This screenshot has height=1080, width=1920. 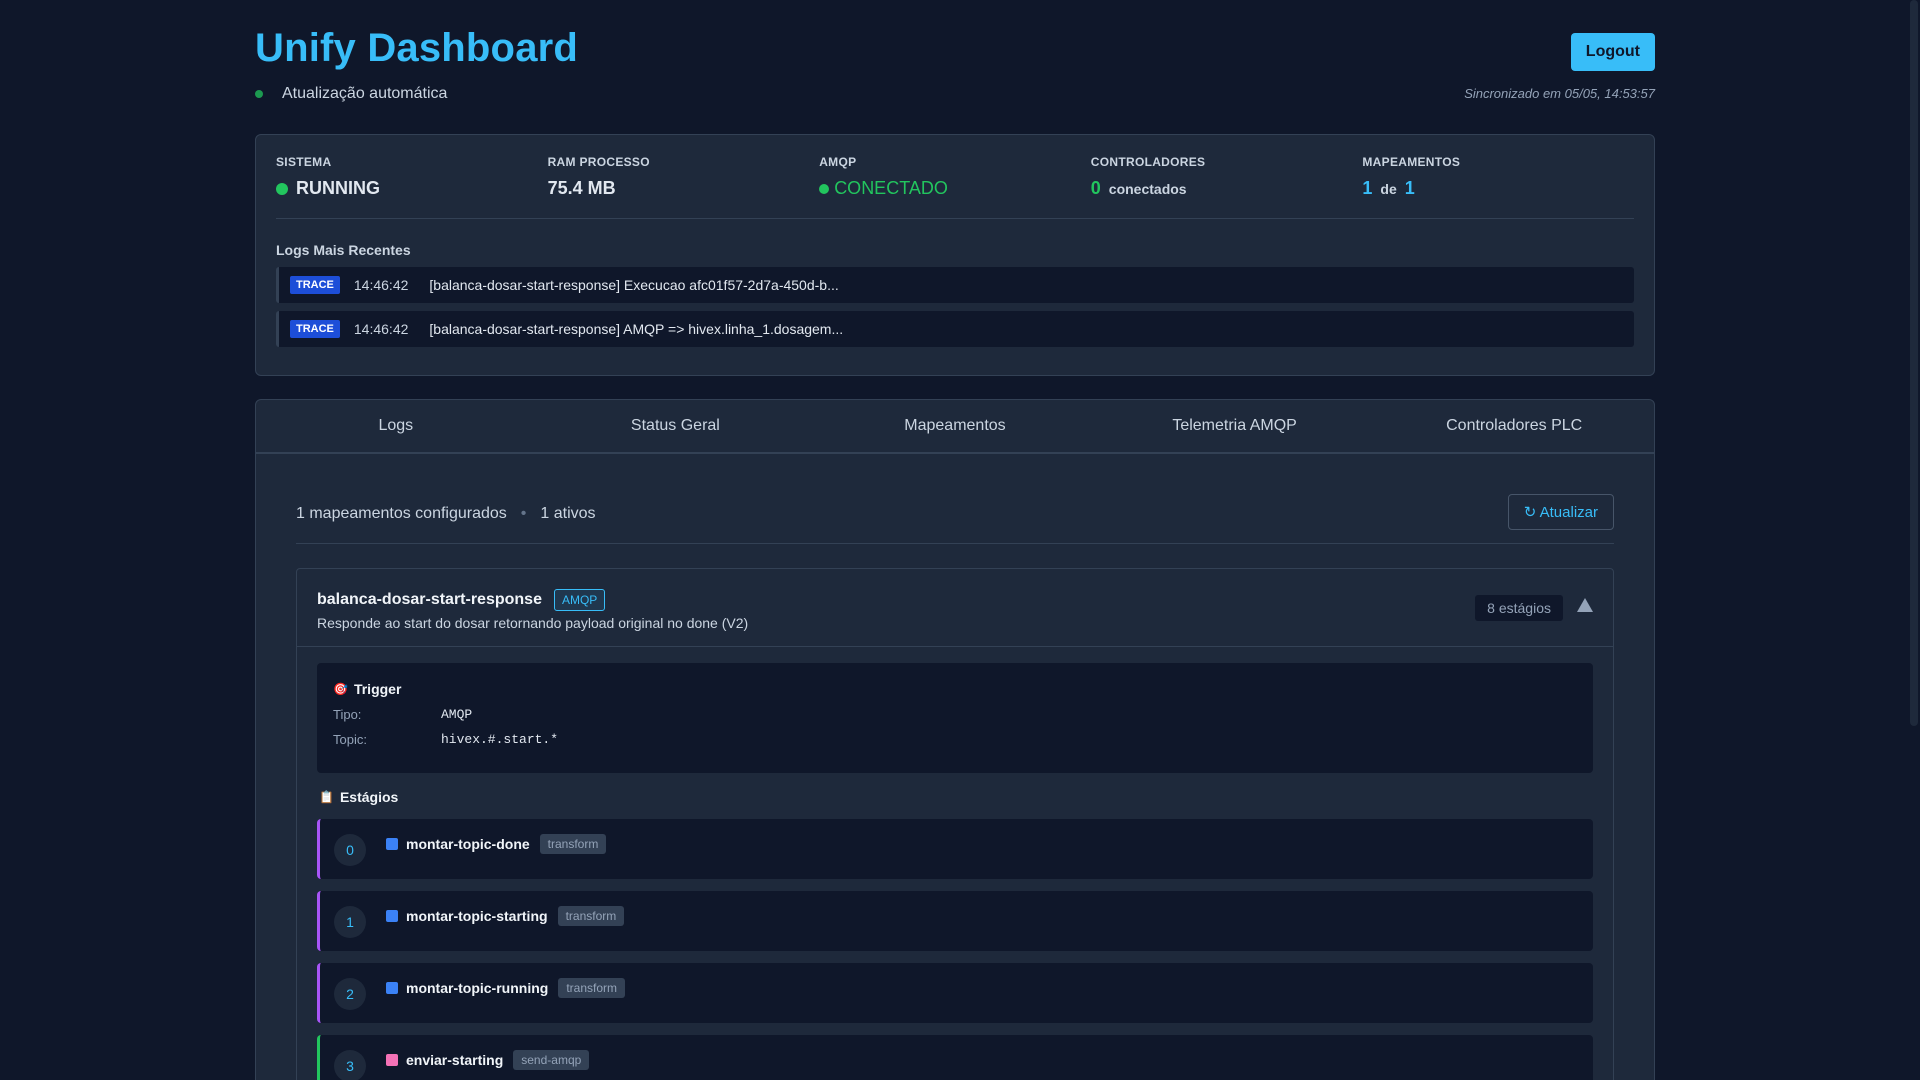 I want to click on tab-telemetria-amqp: Telemetria AMQP, so click(x=1235, y=426).